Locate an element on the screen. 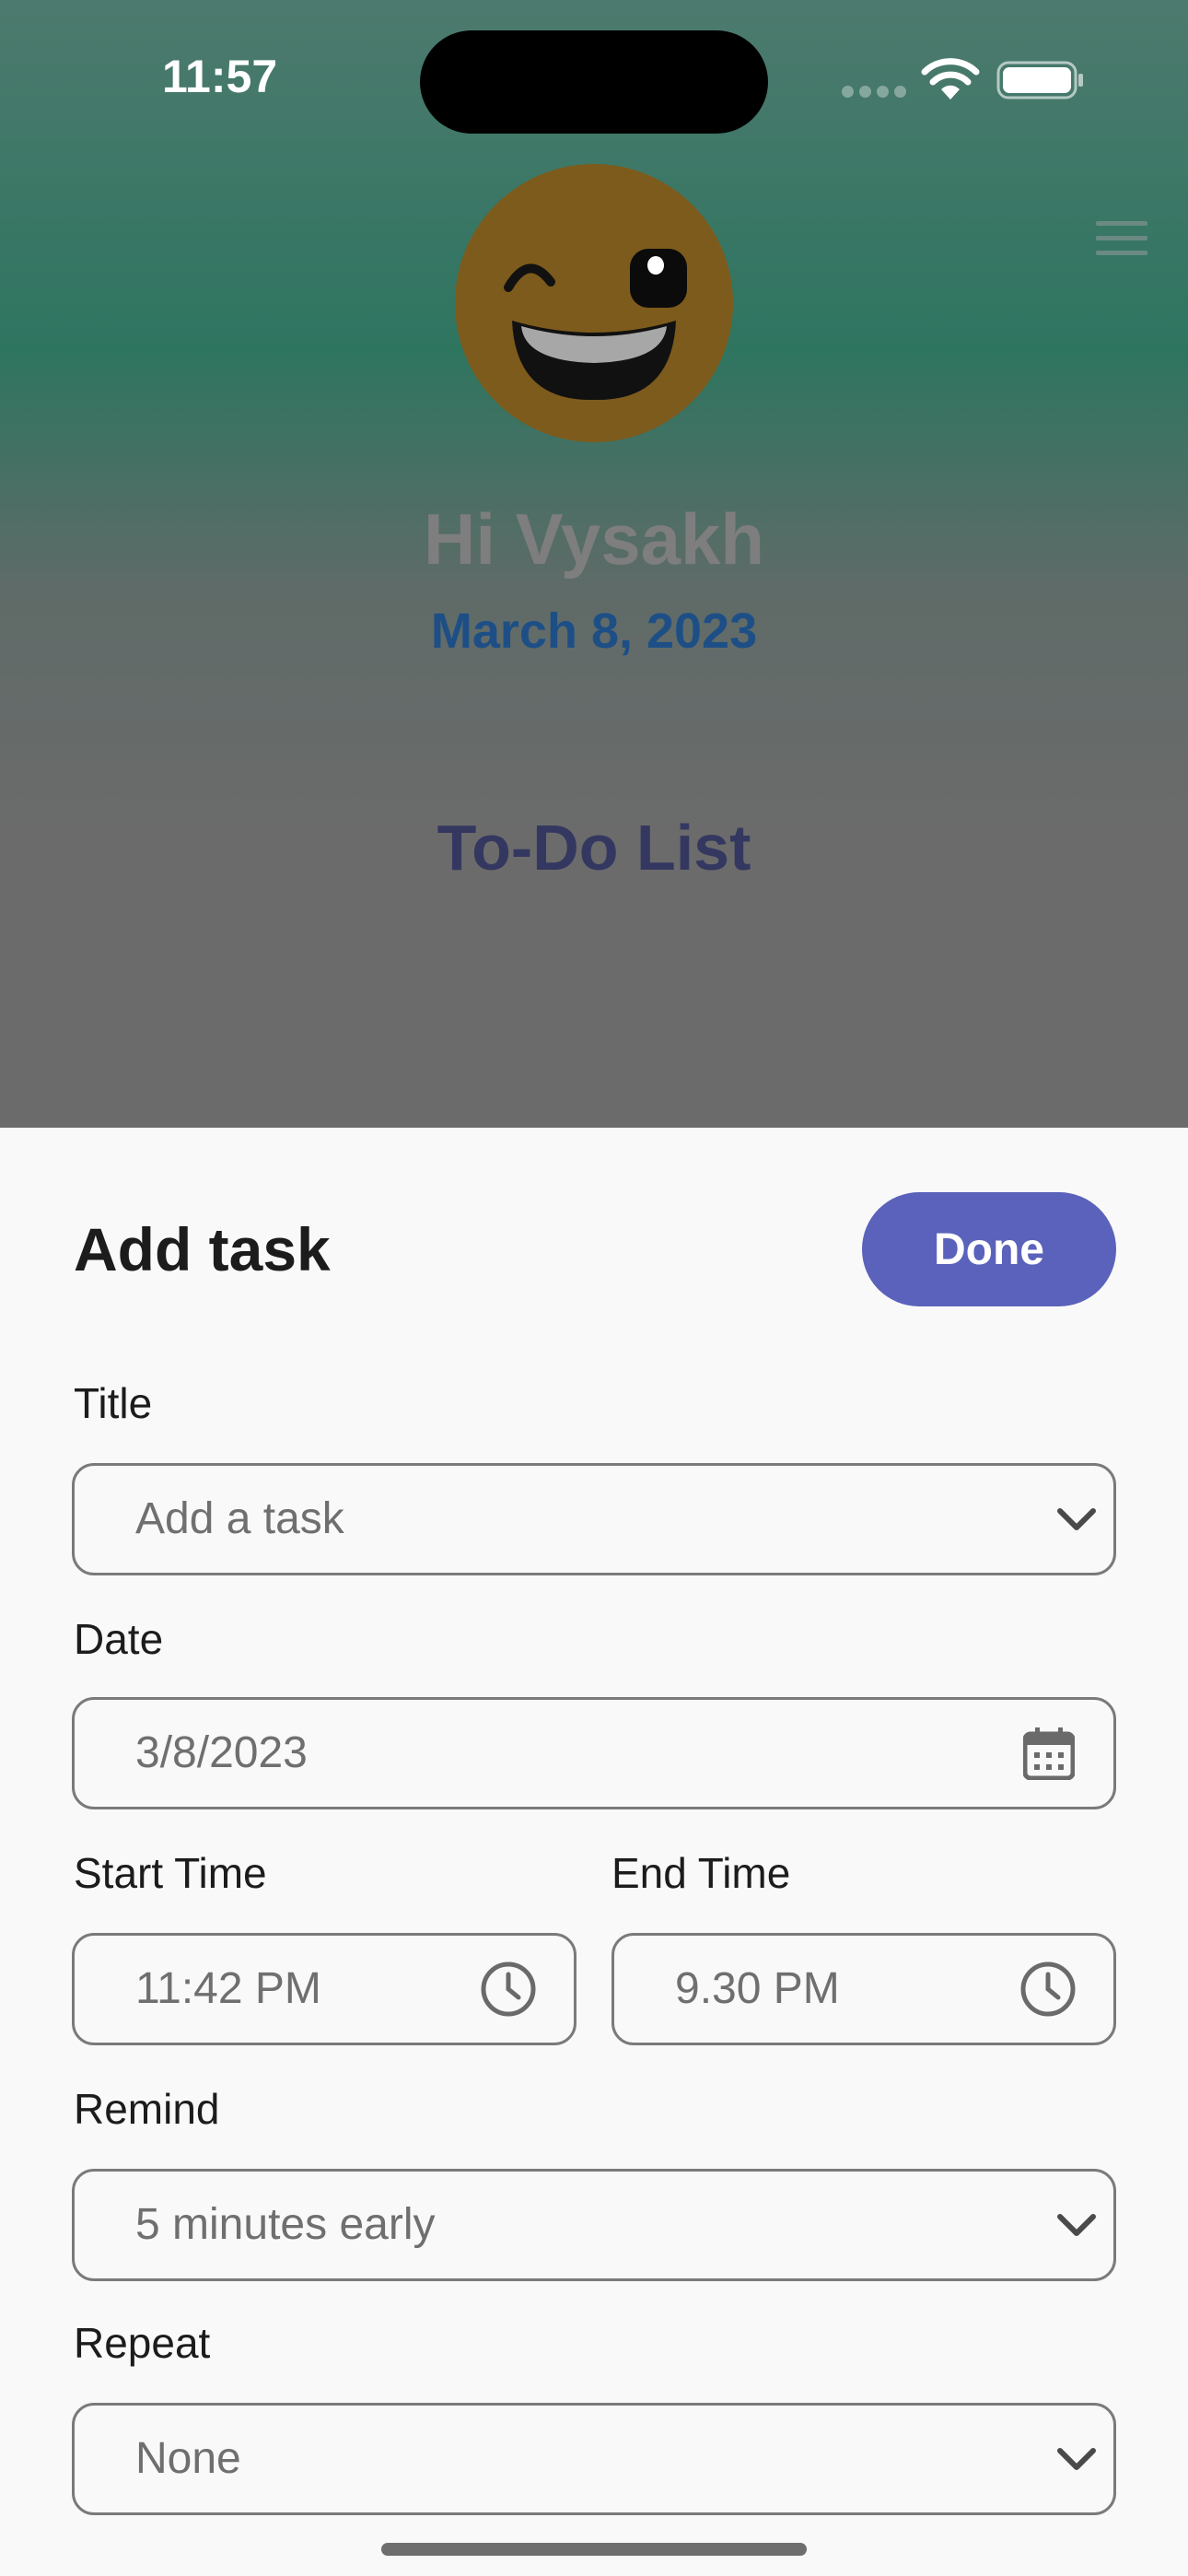  cellular-signal-icon is located at coordinates (874, 92).